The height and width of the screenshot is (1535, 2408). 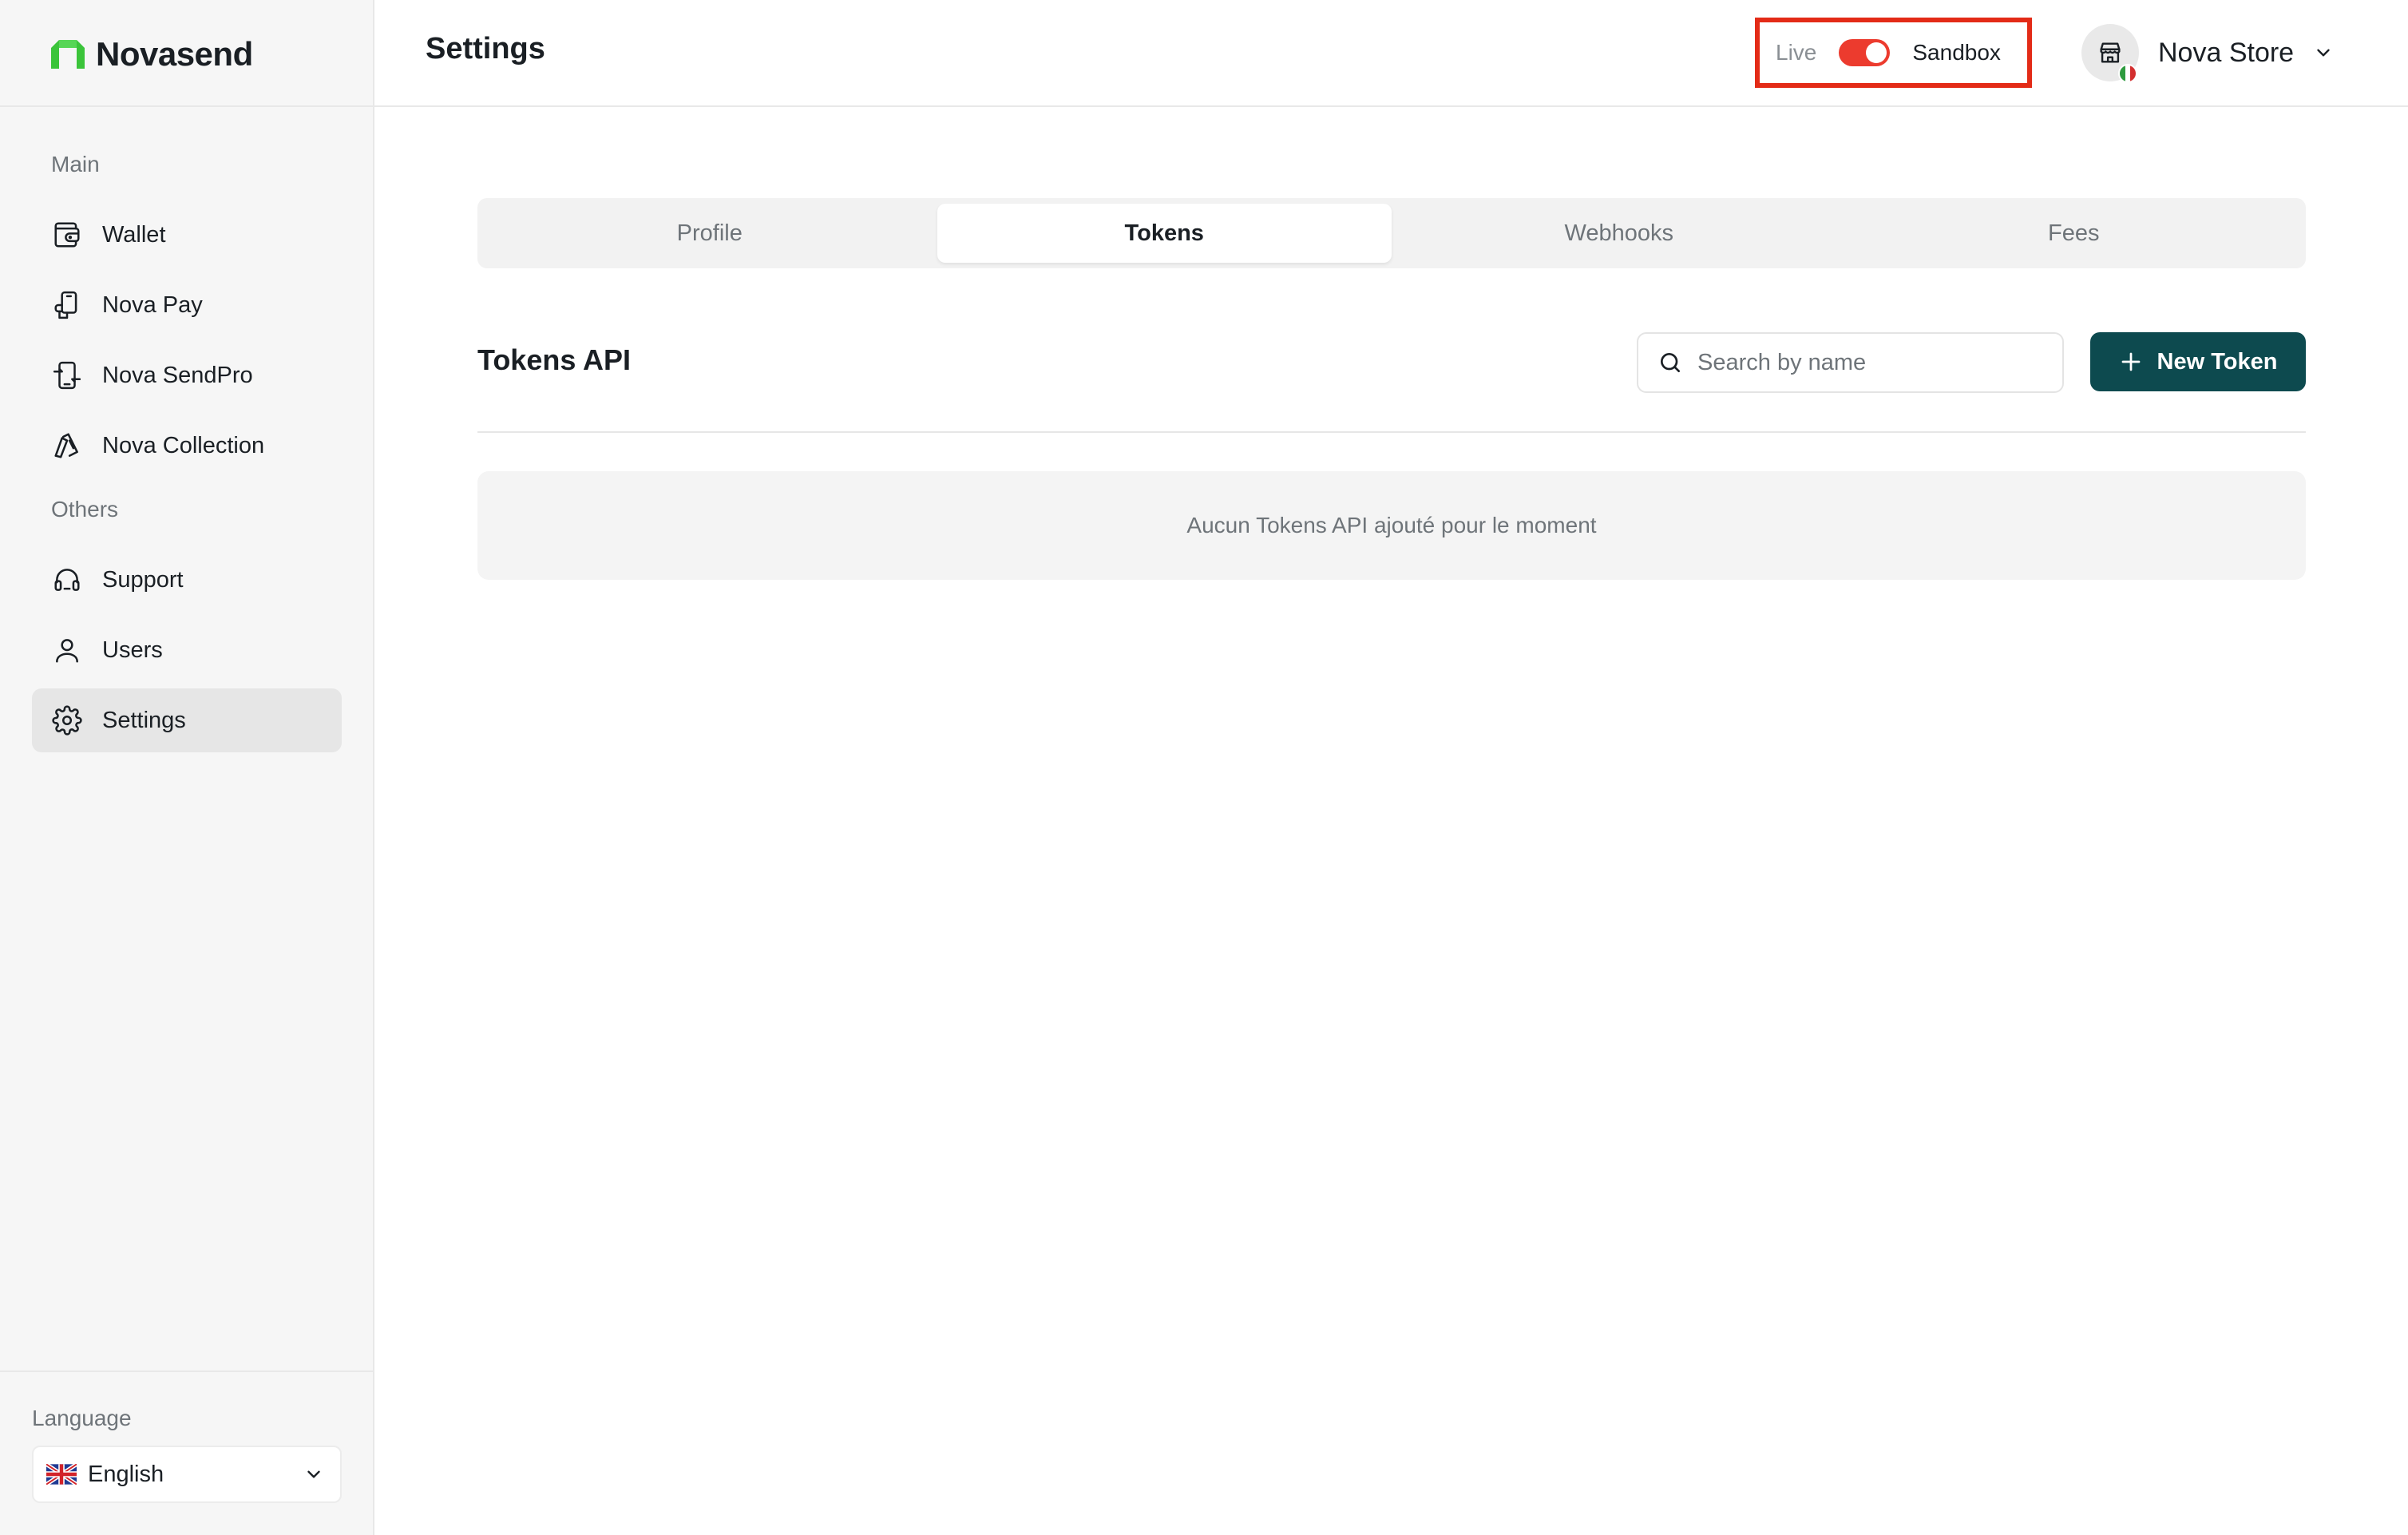 I want to click on phone-send-icon, so click(x=67, y=375).